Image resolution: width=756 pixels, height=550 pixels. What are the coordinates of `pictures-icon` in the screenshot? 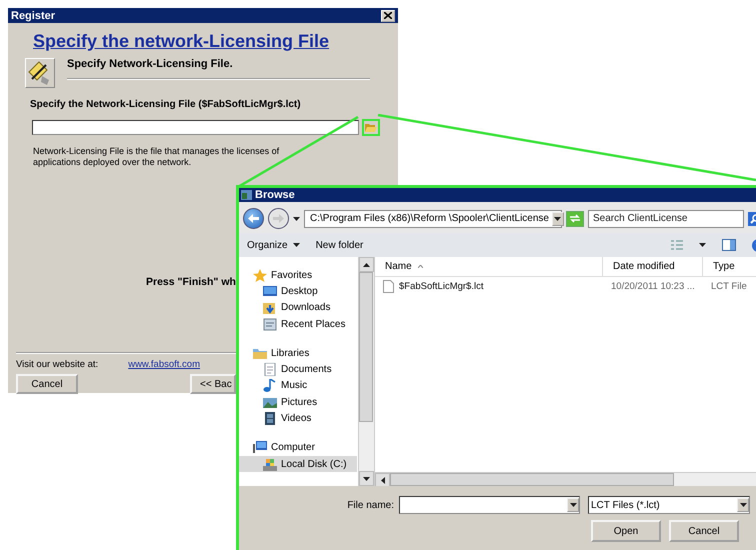 It's located at (270, 402).